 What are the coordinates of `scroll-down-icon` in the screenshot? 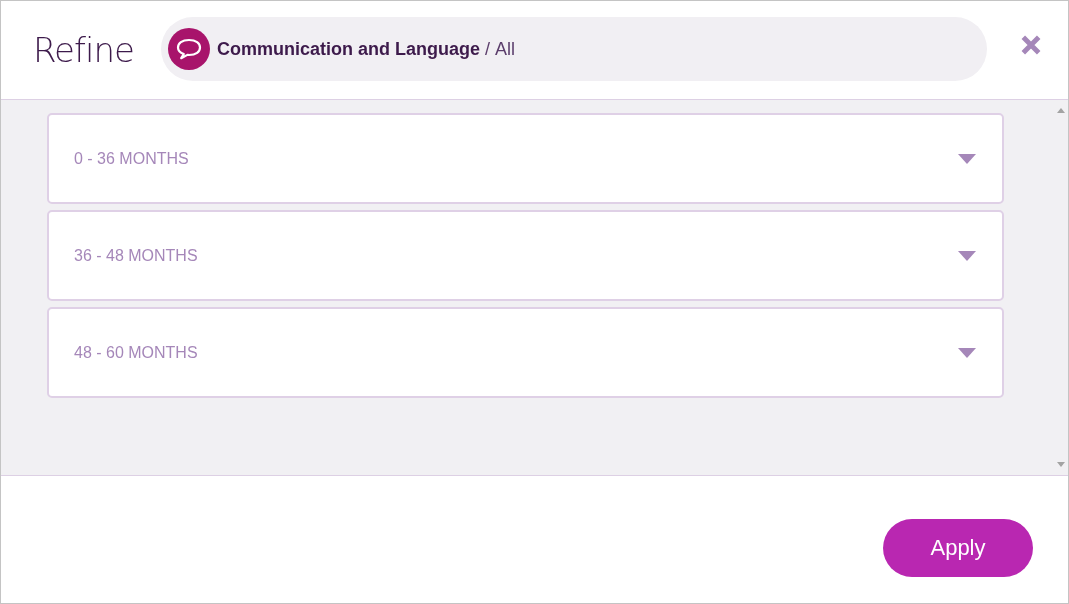 It's located at (1061, 464).